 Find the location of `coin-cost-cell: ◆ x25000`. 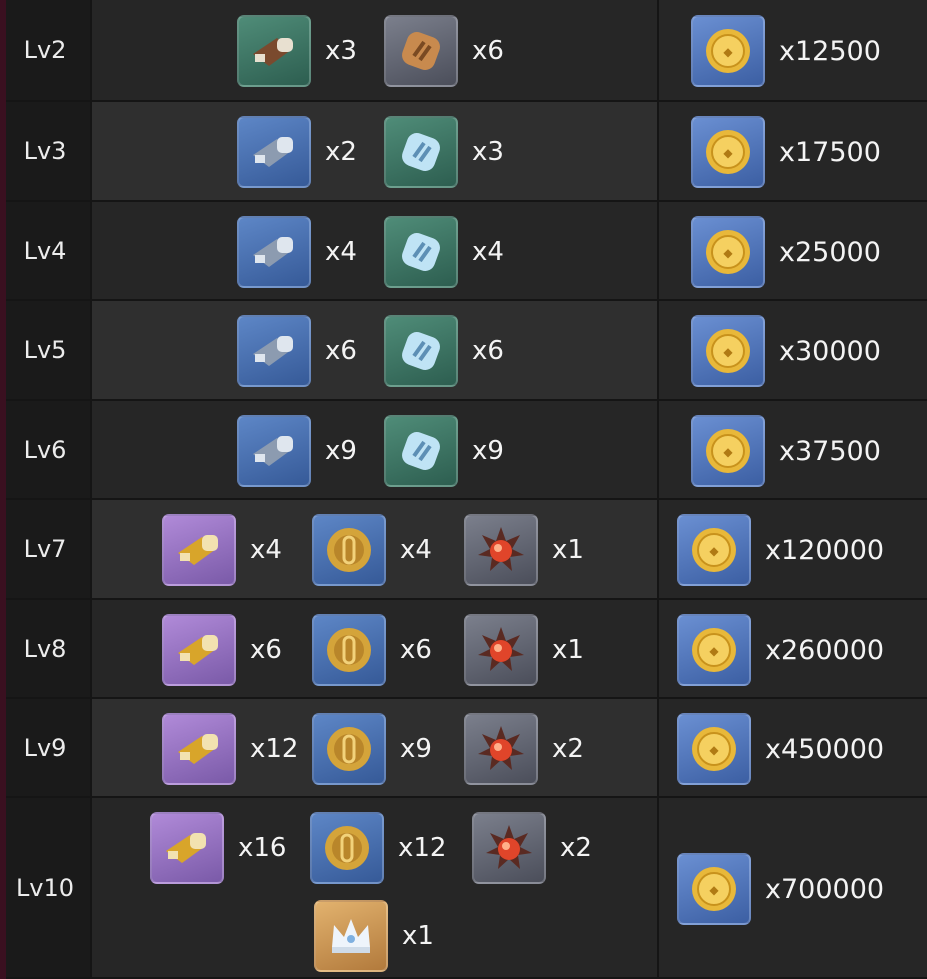

coin-cost-cell: ◆ x25000 is located at coordinates (793, 250).